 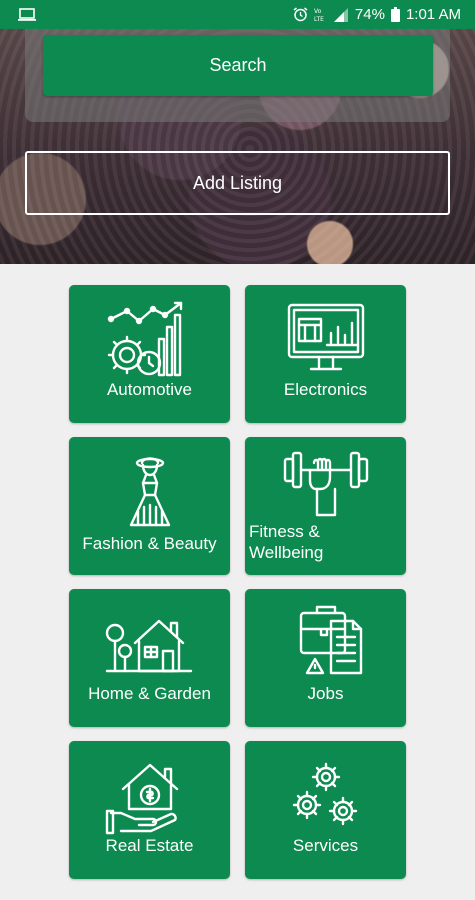 I want to click on category-label: Fitness & Wellbeing, so click(x=326, y=542).